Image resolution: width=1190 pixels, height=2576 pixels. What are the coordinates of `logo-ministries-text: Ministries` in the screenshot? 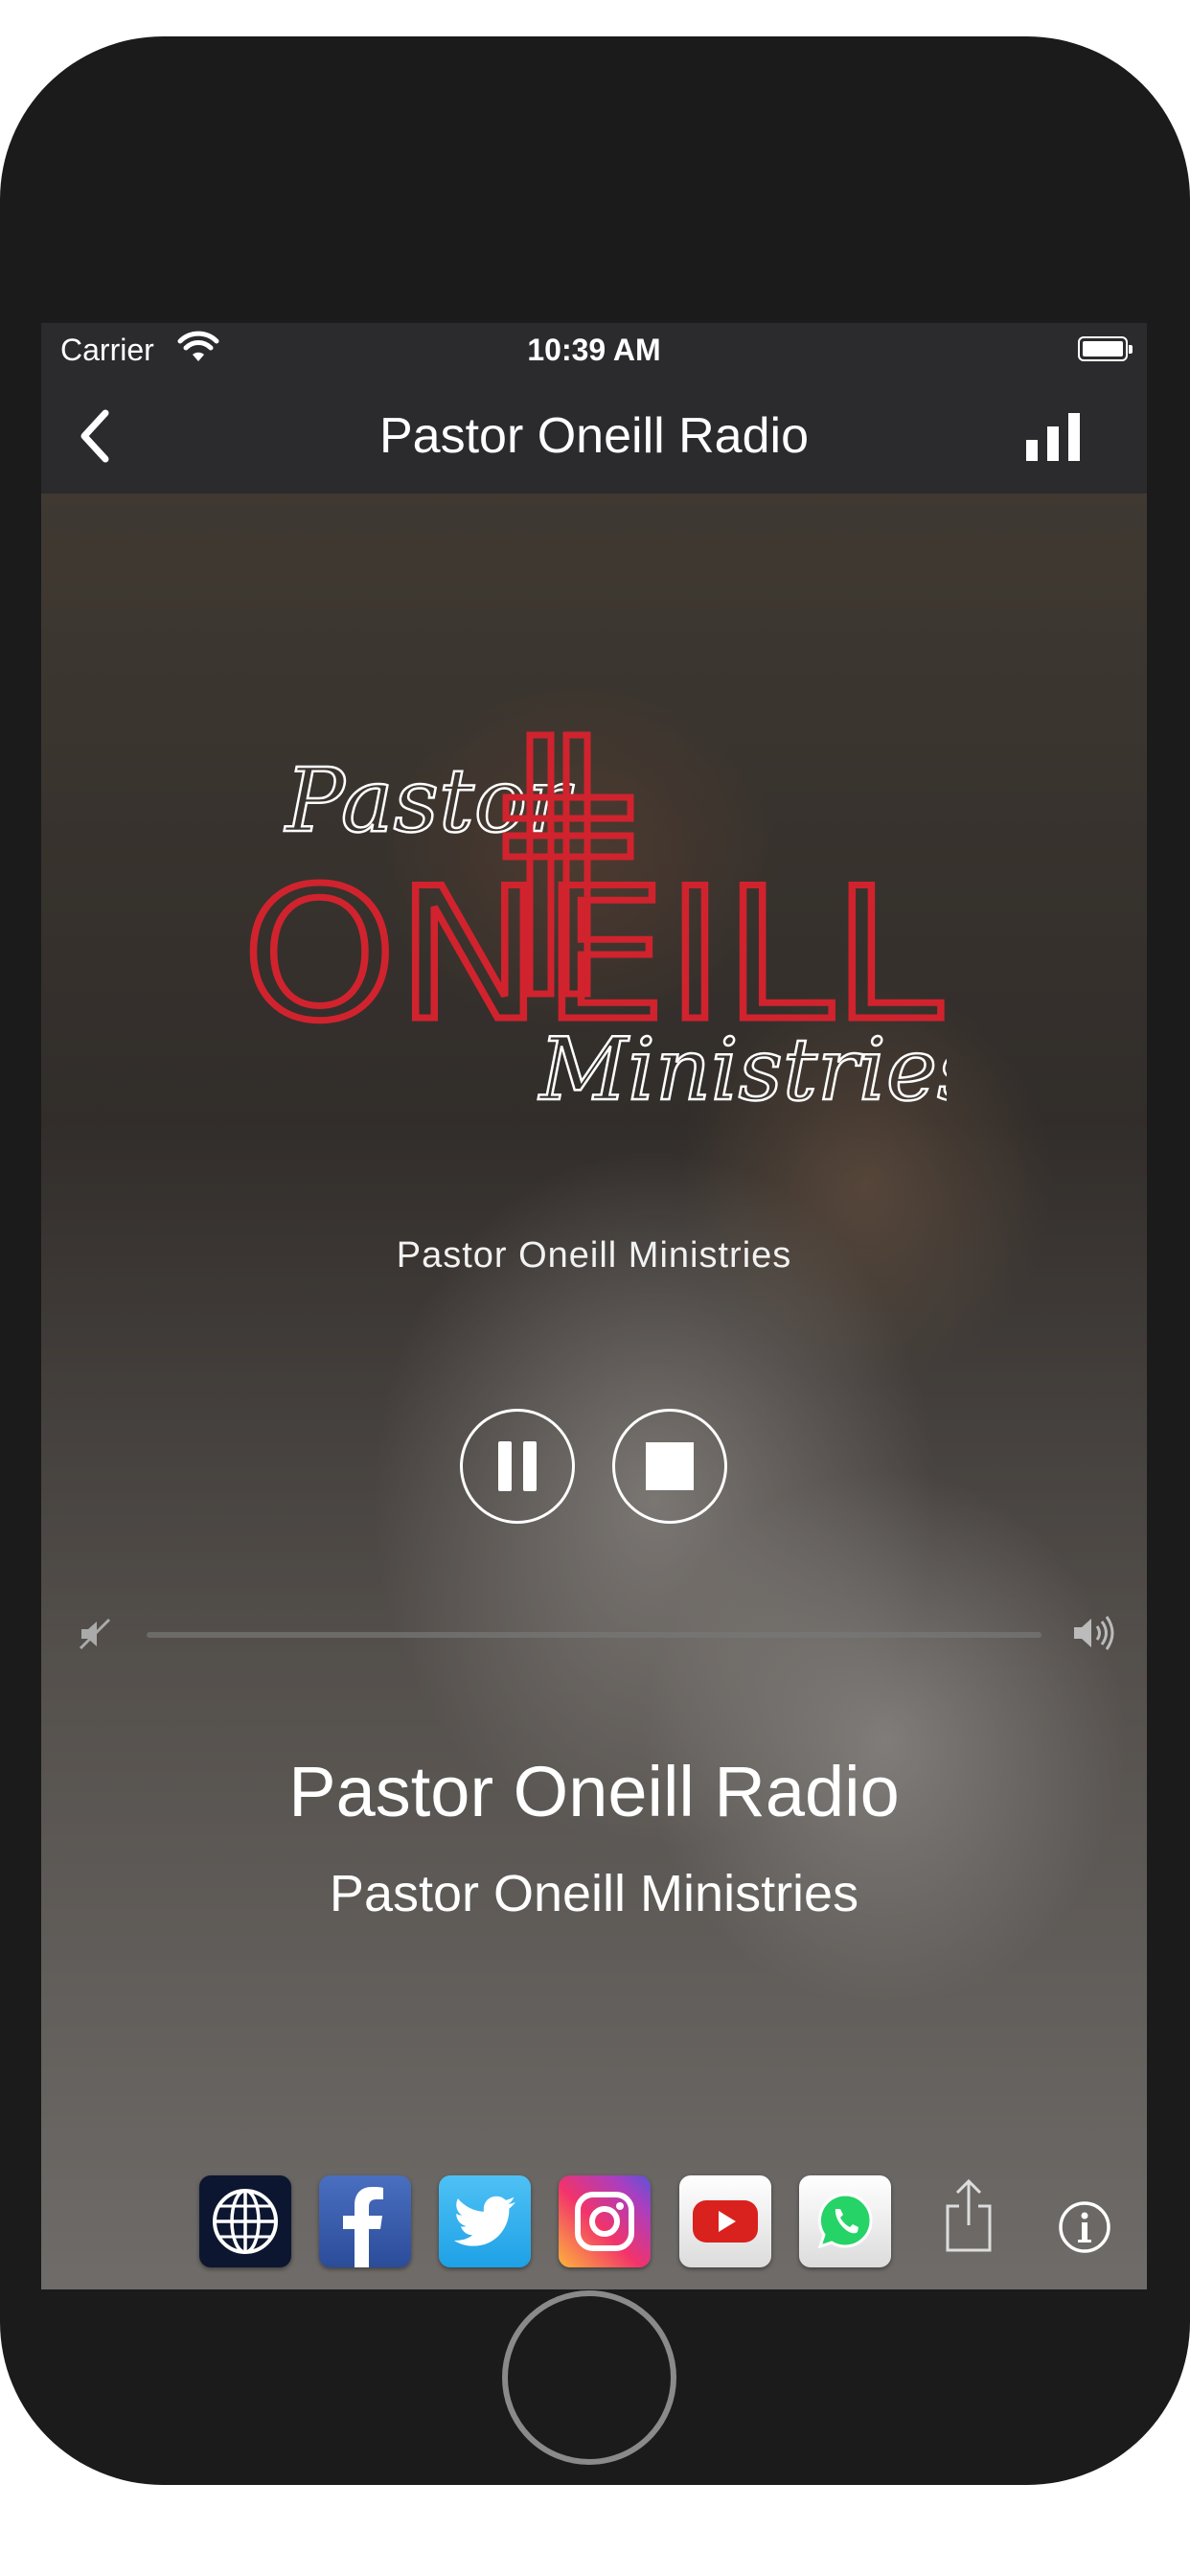 It's located at (743, 1070).